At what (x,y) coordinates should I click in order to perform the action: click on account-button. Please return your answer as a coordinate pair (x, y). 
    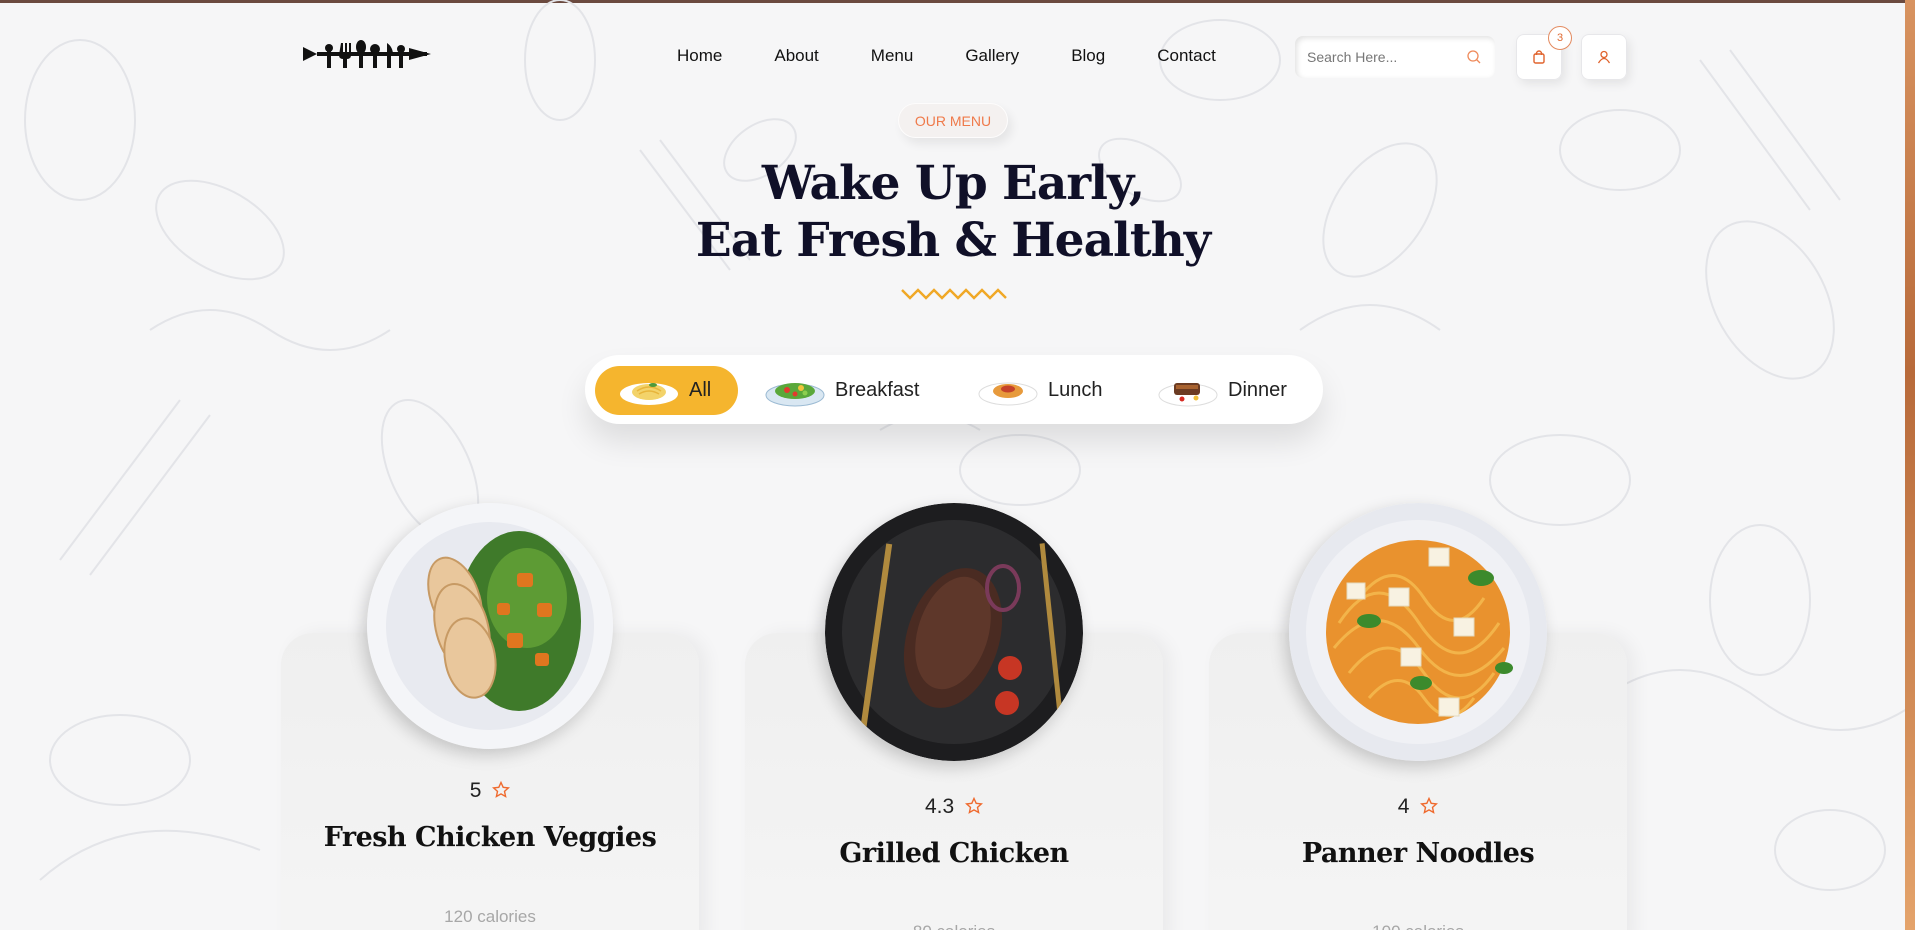
    Looking at the image, I should click on (1604, 57).